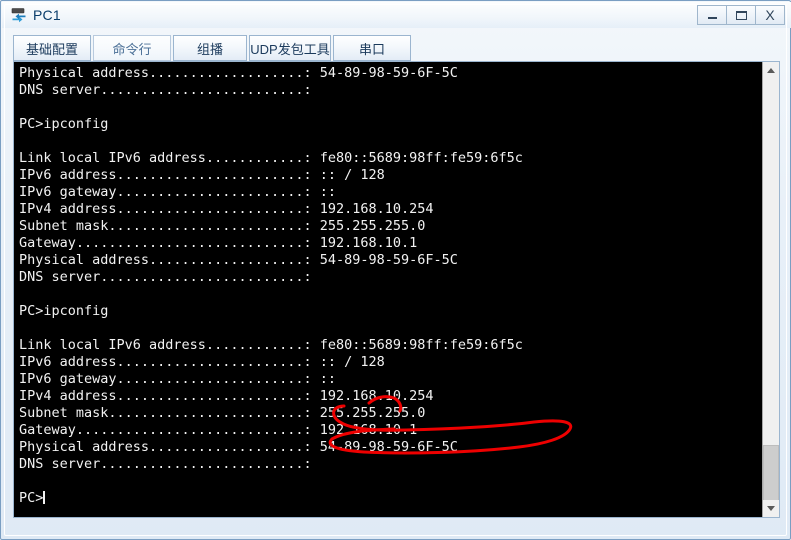 The width and height of the screenshot is (791, 540). I want to click on pc-device-icon, so click(19, 15).